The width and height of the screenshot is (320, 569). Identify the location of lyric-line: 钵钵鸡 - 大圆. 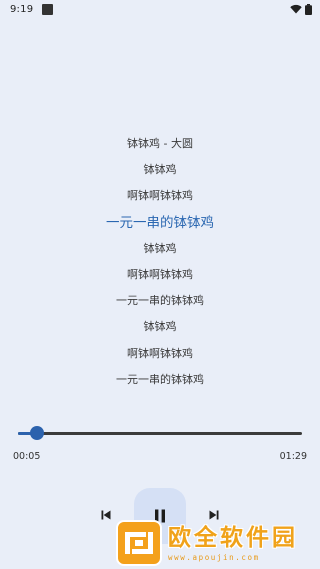
(160, 144).